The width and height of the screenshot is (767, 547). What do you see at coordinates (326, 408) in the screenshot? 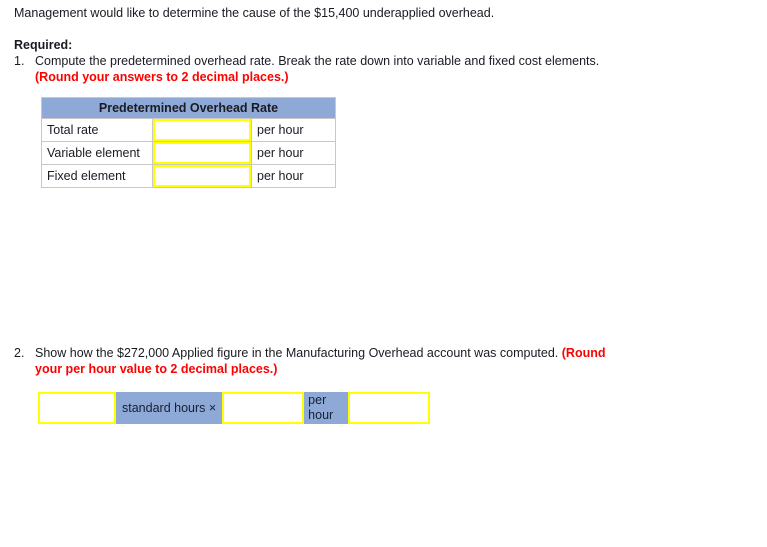
I see `formula-unit-label: per hour` at bounding box center [326, 408].